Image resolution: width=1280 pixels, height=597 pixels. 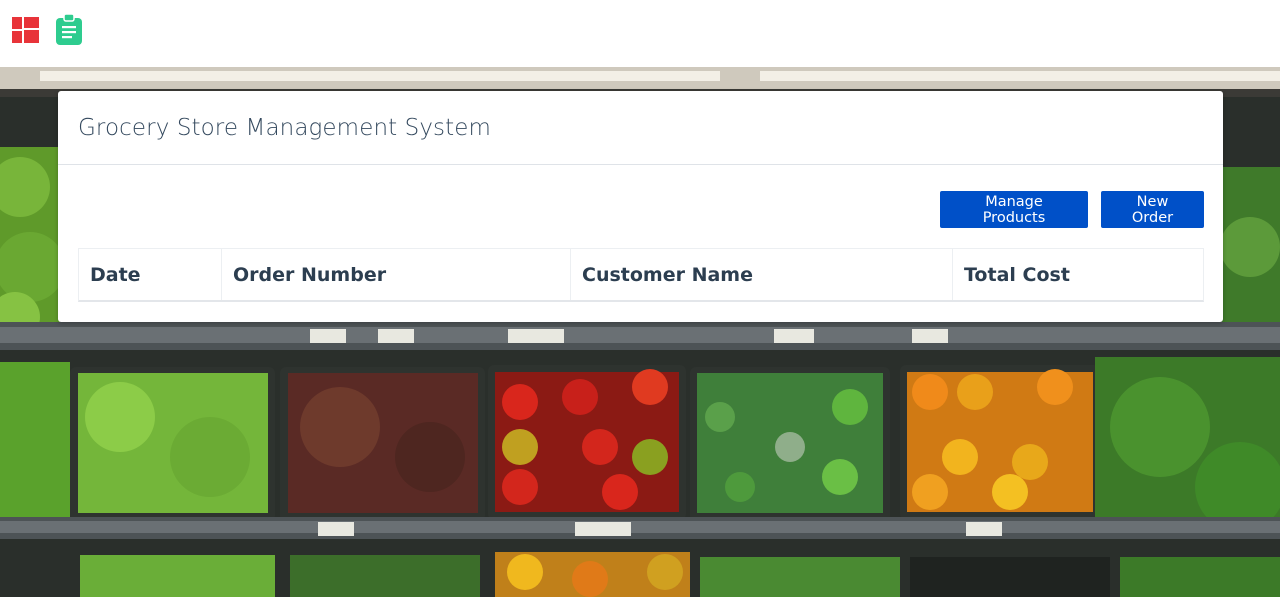 I want to click on card-header: Grocery Store Management System, so click(x=640, y=128).